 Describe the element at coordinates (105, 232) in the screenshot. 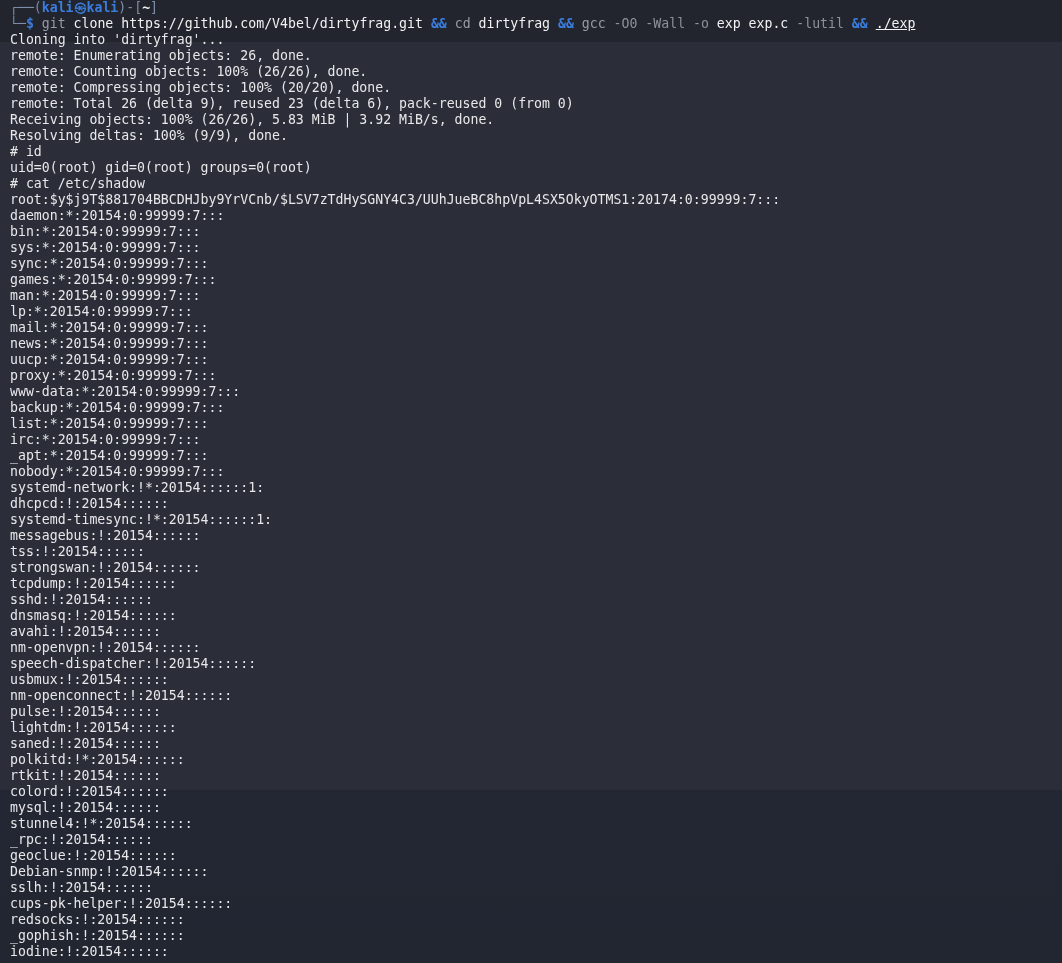

I see `output-line: bin:*:20154:0:99999:7:::` at that location.